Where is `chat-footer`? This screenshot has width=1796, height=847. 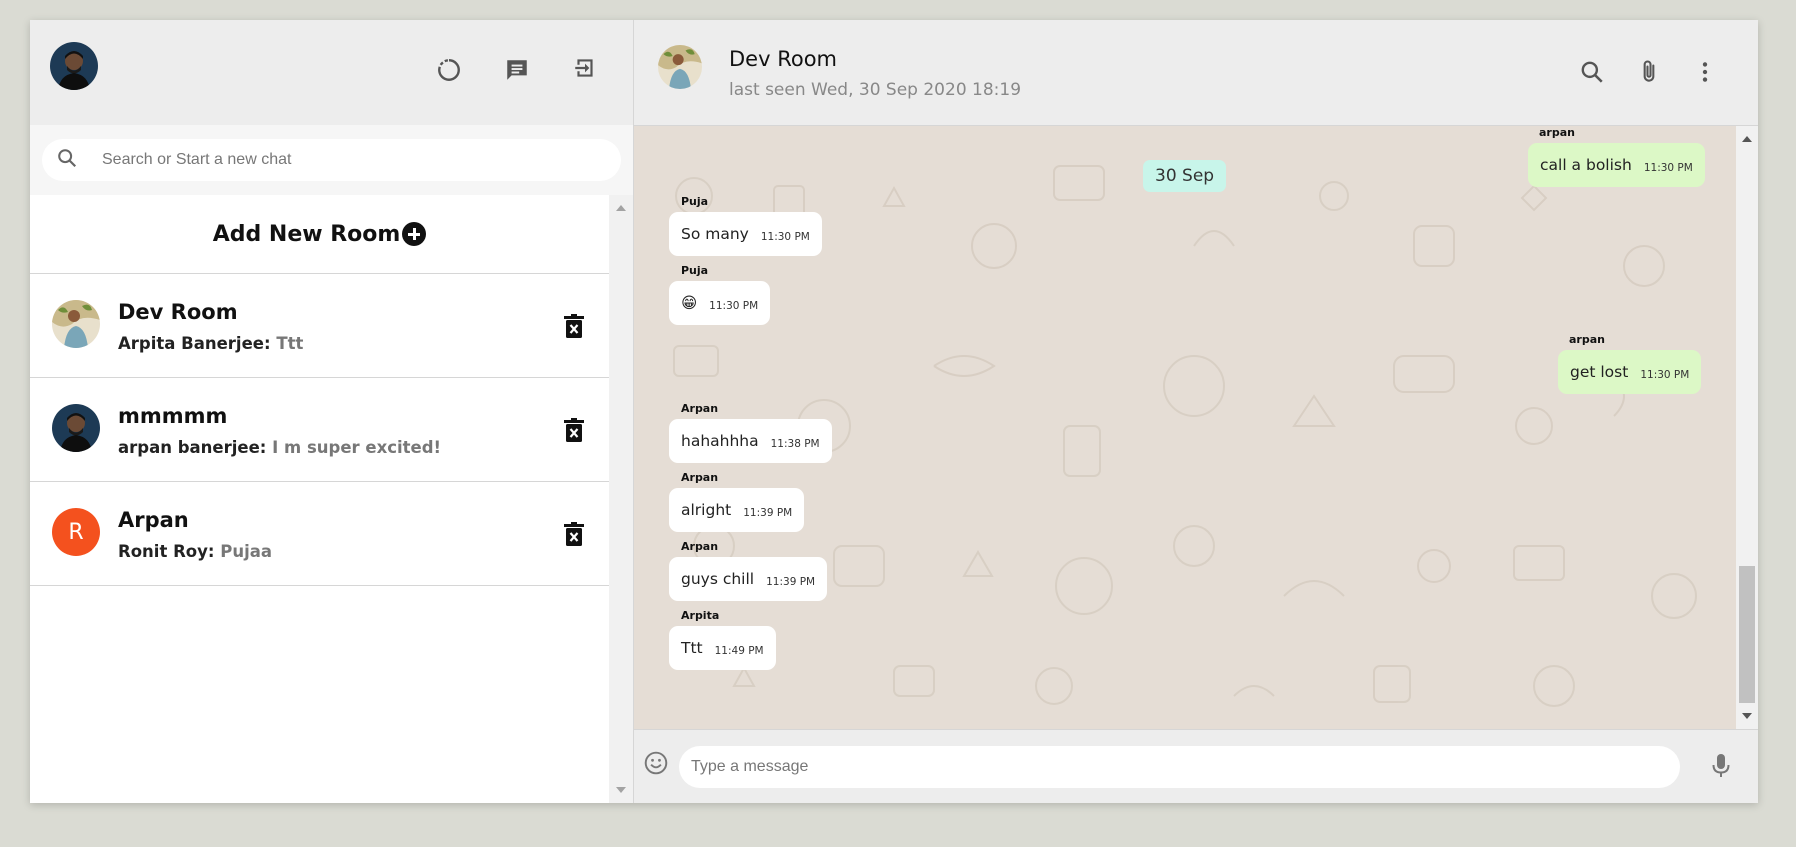
chat-footer is located at coordinates (1196, 766).